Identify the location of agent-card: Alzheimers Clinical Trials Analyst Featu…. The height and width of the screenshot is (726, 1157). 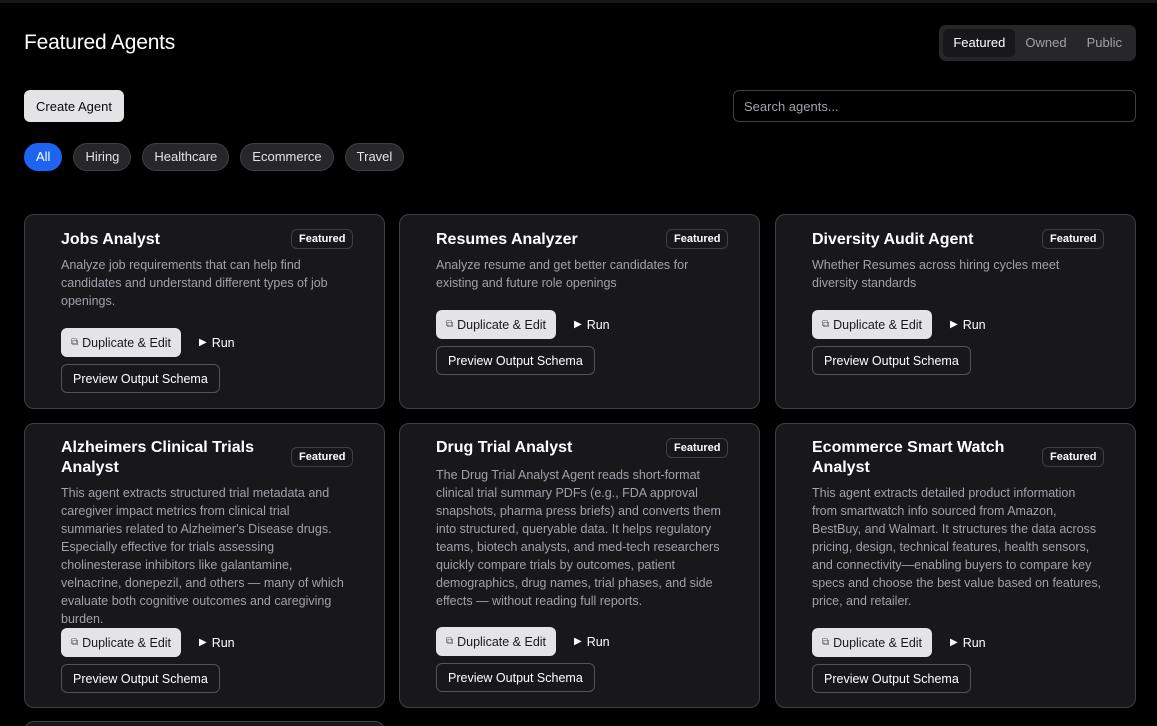
(204, 565).